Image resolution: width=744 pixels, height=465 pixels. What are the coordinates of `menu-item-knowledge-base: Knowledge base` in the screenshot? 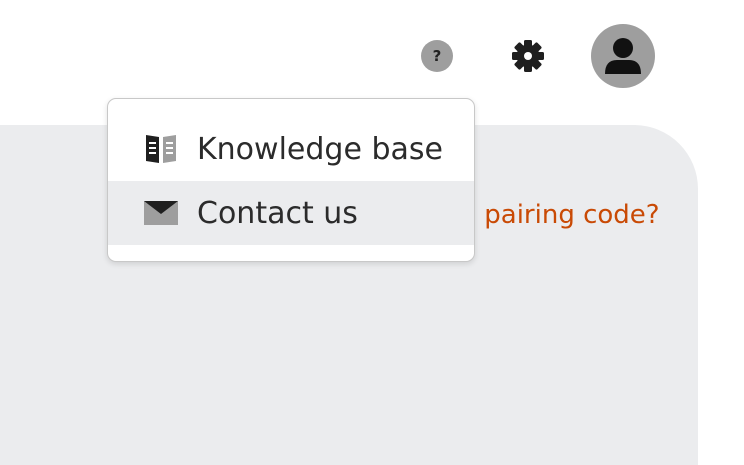 It's located at (291, 149).